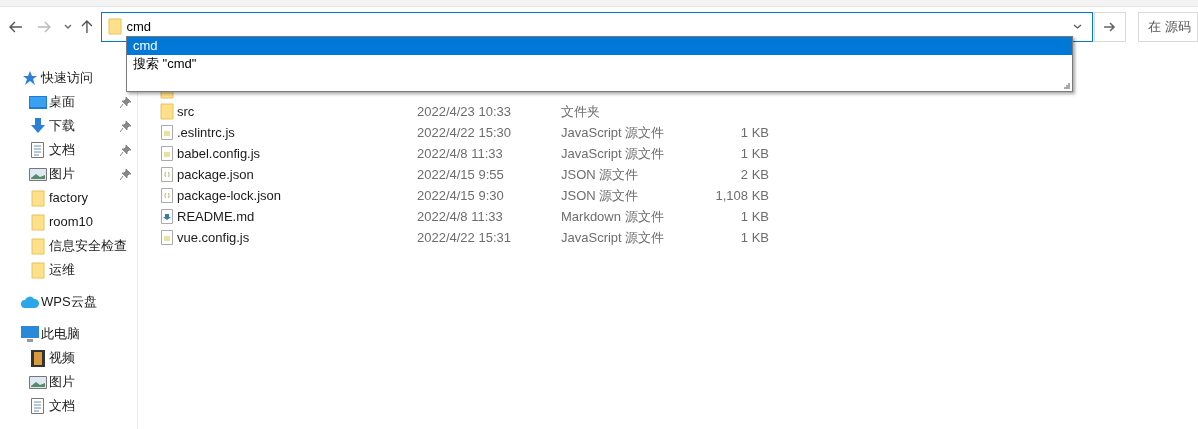  I want to click on file-type: Markdown 源文件, so click(612, 216).